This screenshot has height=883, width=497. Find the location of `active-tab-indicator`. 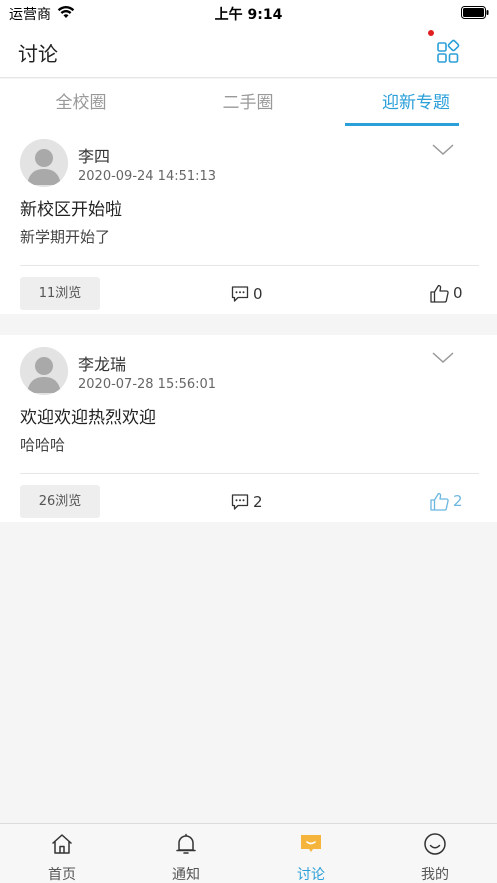

active-tab-indicator is located at coordinates (402, 124).